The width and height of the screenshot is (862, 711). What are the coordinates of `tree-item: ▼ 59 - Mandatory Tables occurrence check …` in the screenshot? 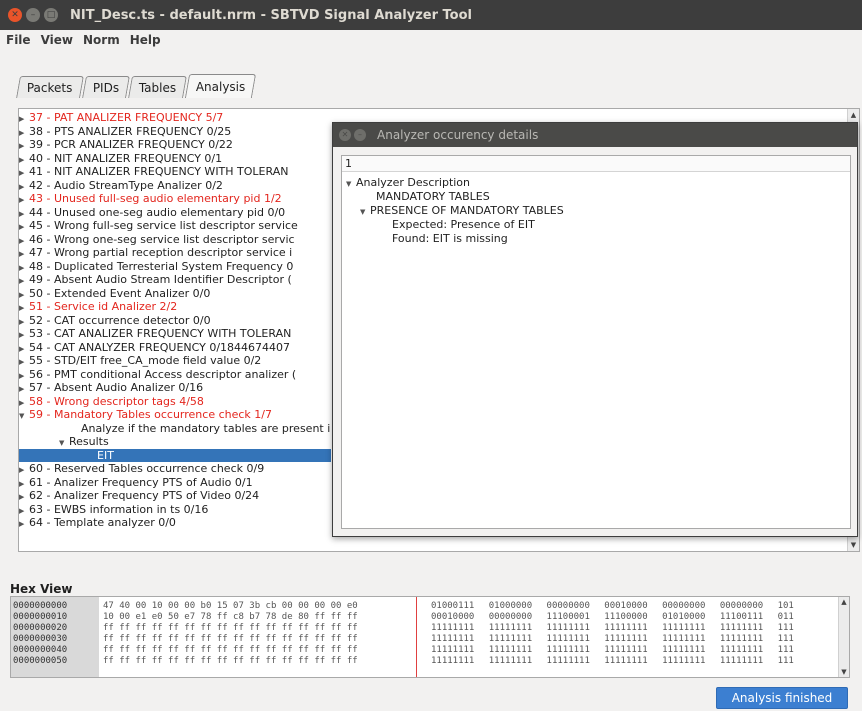 It's located at (145, 414).